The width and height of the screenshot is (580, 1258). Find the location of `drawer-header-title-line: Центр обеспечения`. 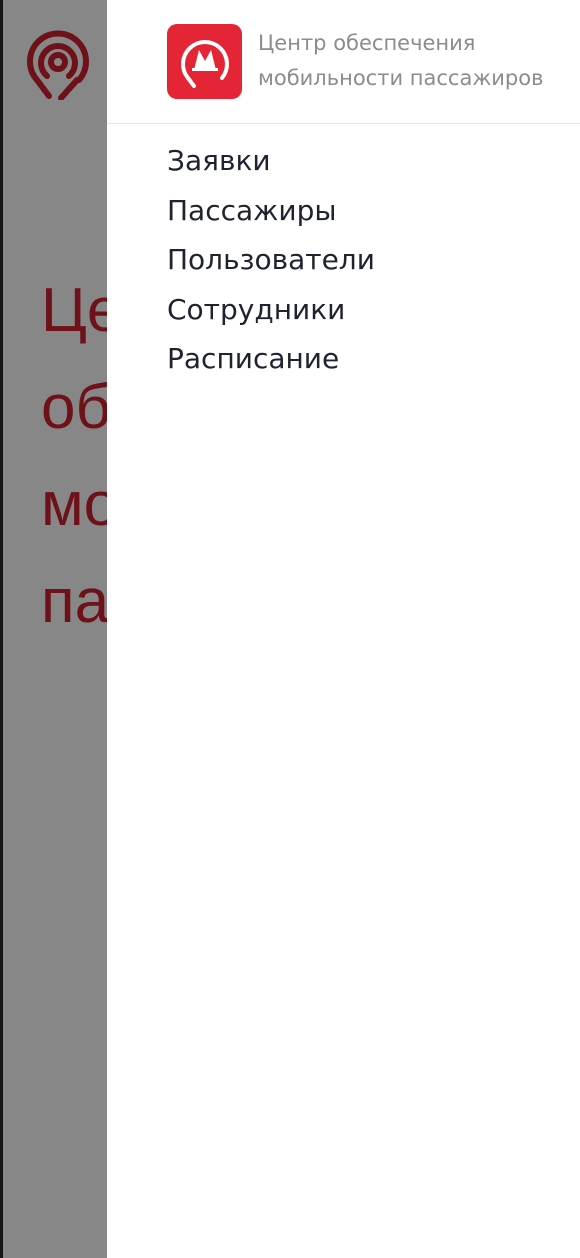

drawer-header-title-line: Центр обеспечения is located at coordinates (367, 43).